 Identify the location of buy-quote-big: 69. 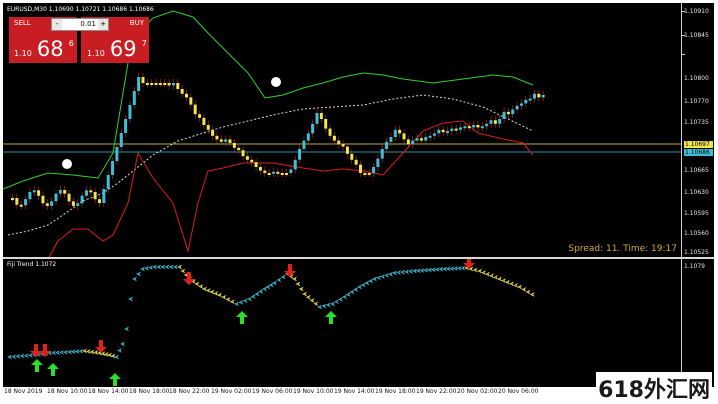
(123, 49).